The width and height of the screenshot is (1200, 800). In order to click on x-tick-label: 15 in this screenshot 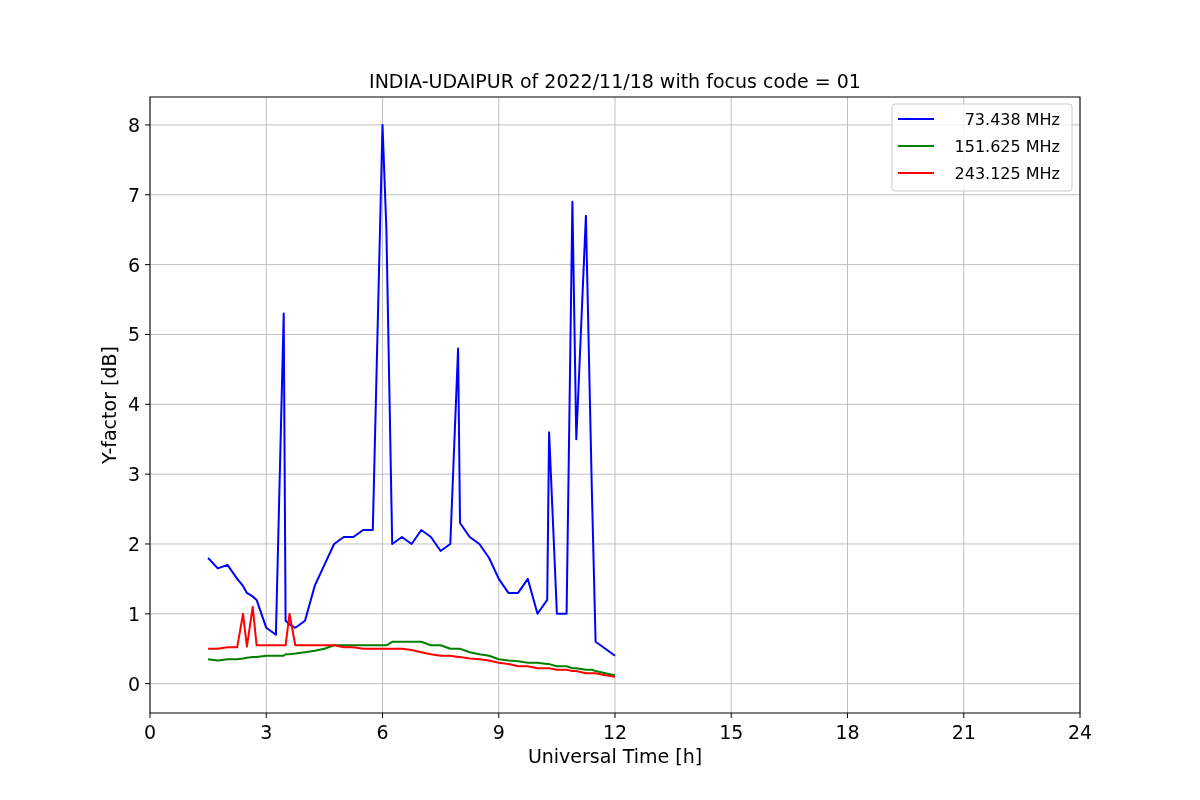, I will do `click(731, 732)`.